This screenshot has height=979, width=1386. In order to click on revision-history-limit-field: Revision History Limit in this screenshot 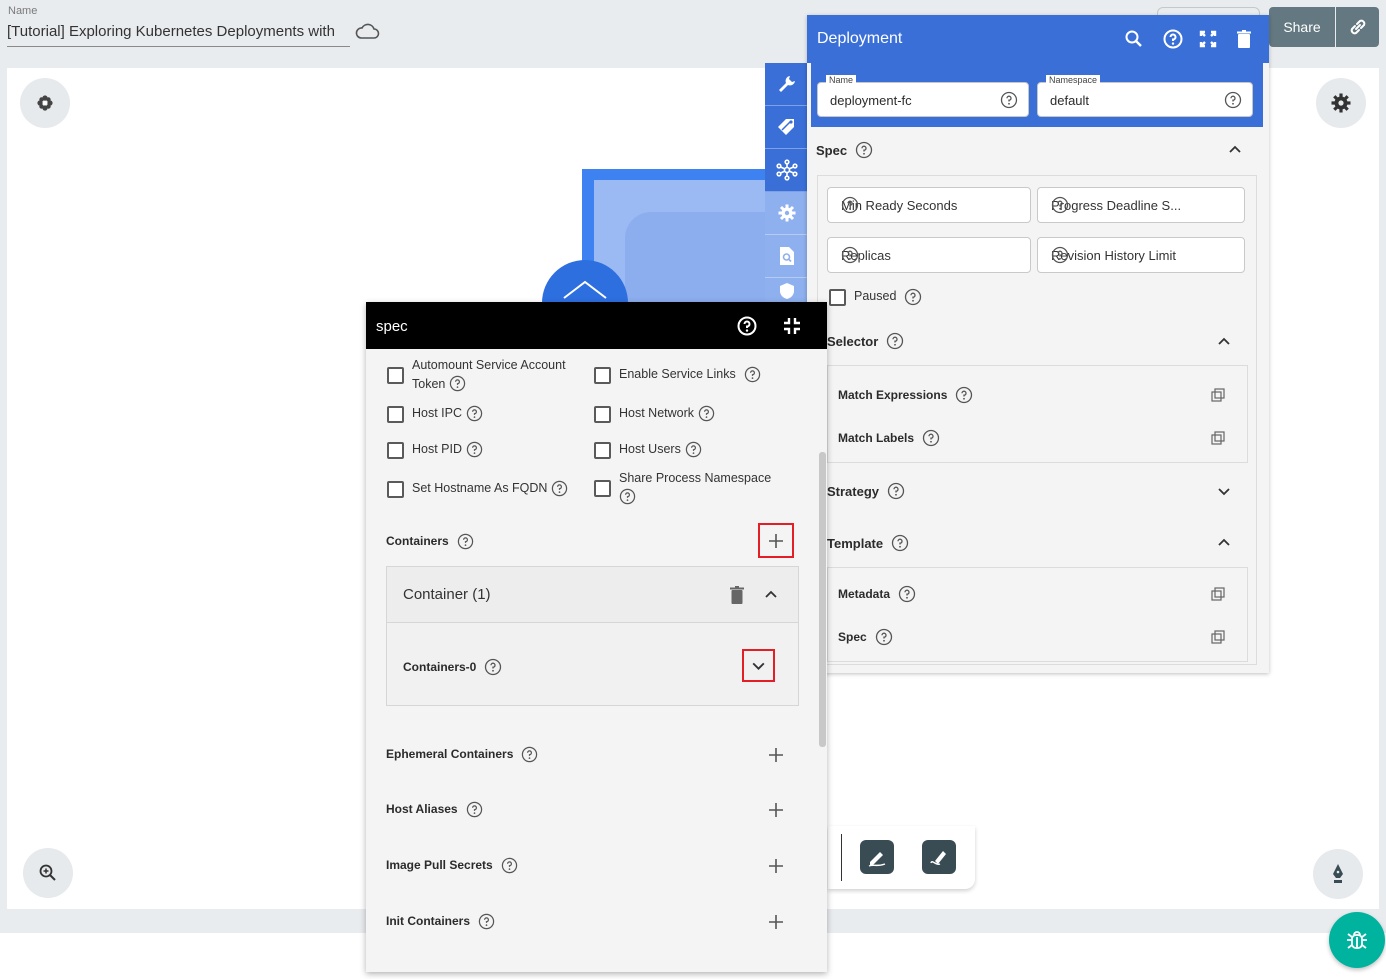, I will do `click(1141, 255)`.